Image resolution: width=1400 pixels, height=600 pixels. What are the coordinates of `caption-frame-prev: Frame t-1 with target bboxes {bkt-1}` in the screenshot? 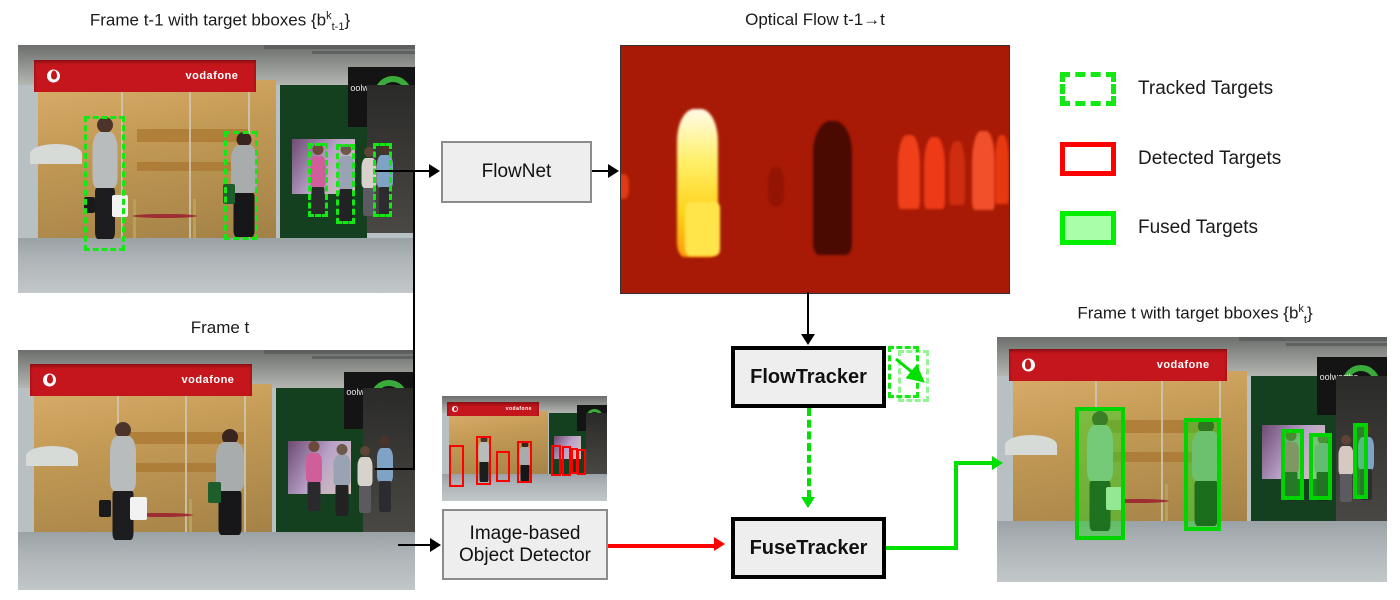 It's located at (220, 21).